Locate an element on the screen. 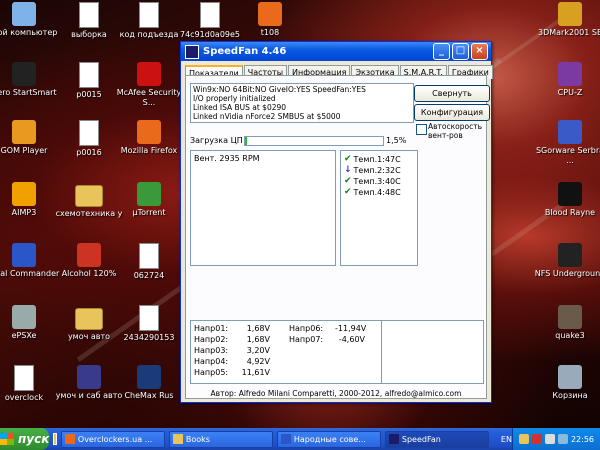  speedfan-app-icon is located at coordinates (192, 51).